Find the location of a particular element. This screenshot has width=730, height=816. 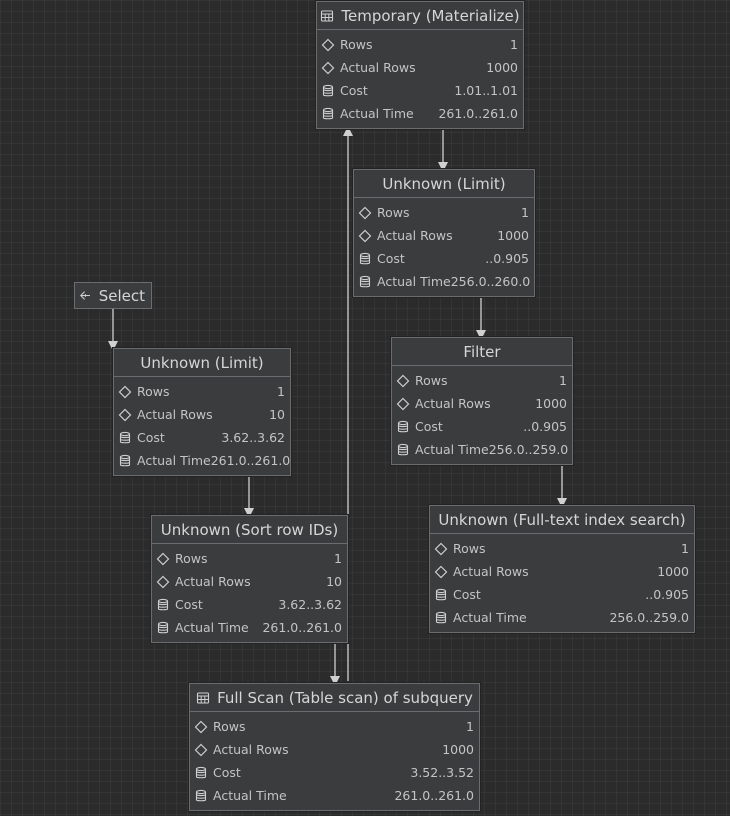

node-title: Unknown (Full-text index search) is located at coordinates (562, 520).